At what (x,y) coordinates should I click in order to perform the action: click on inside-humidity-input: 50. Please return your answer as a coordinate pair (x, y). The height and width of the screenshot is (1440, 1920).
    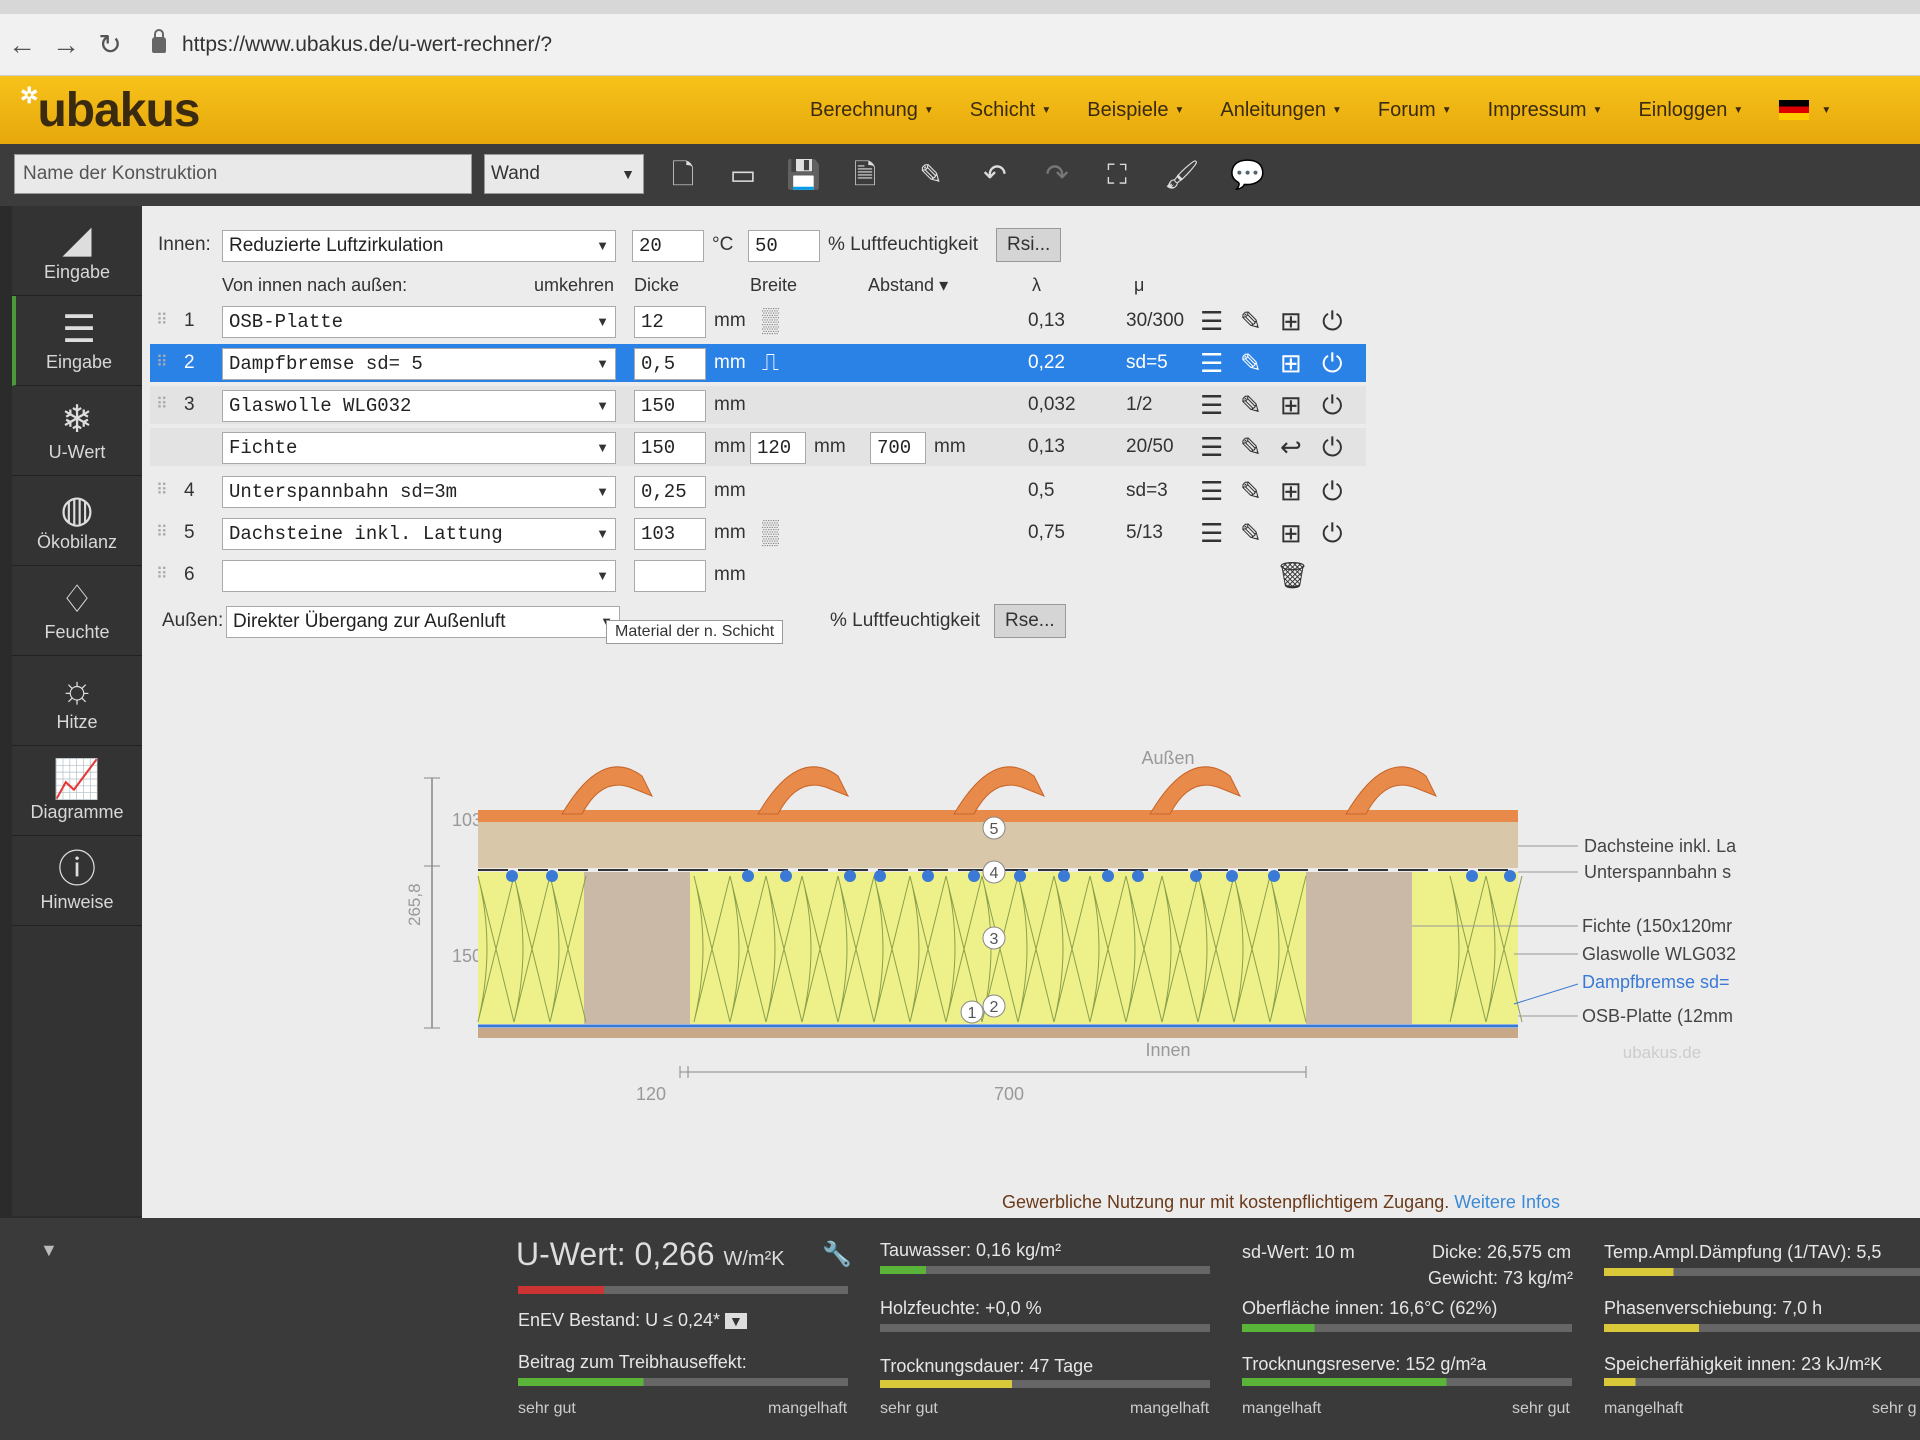
    Looking at the image, I should click on (784, 246).